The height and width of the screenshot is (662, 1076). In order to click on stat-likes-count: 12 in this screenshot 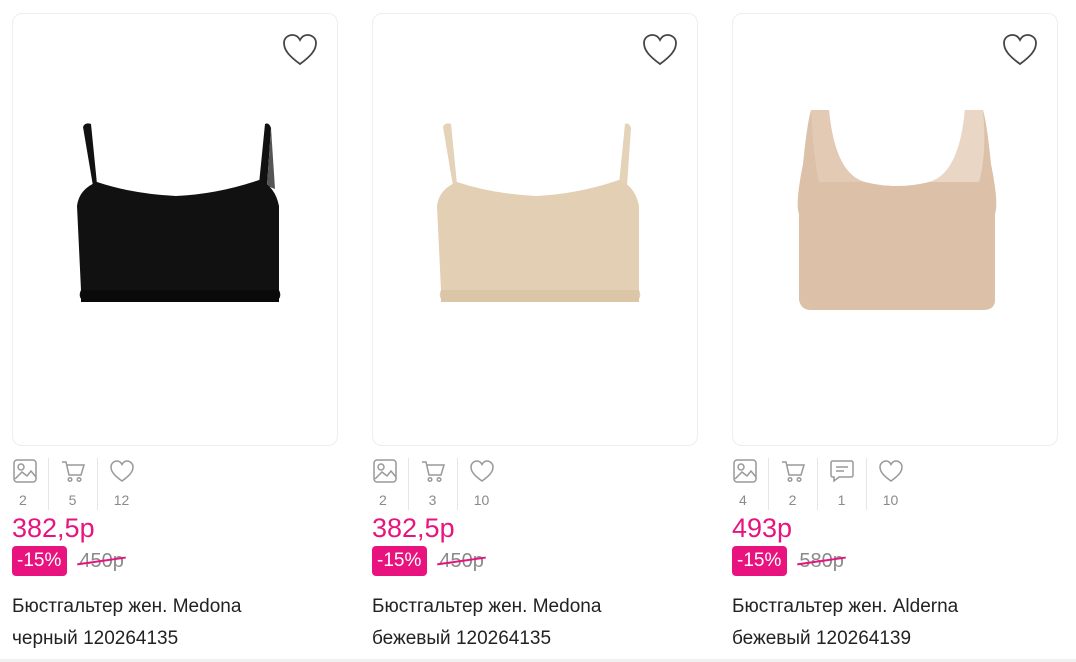, I will do `click(121, 500)`.